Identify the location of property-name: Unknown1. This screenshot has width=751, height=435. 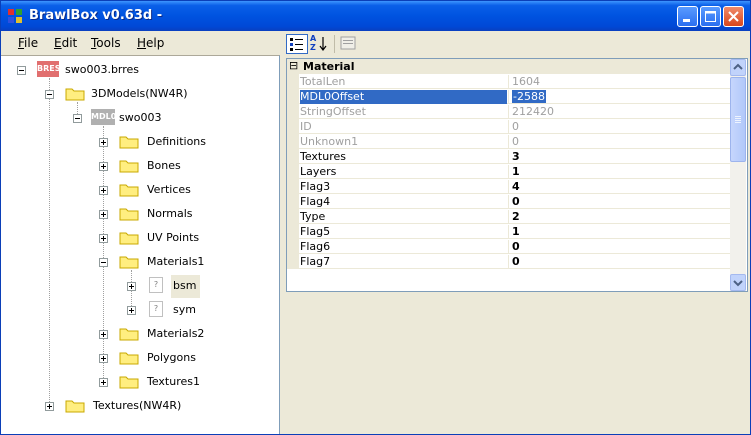
(329, 141).